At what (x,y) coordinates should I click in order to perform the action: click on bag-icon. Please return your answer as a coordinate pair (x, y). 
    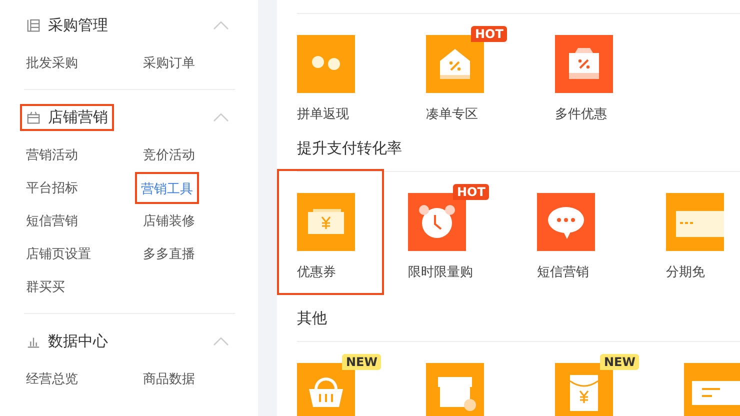
    Looking at the image, I should click on (584, 64).